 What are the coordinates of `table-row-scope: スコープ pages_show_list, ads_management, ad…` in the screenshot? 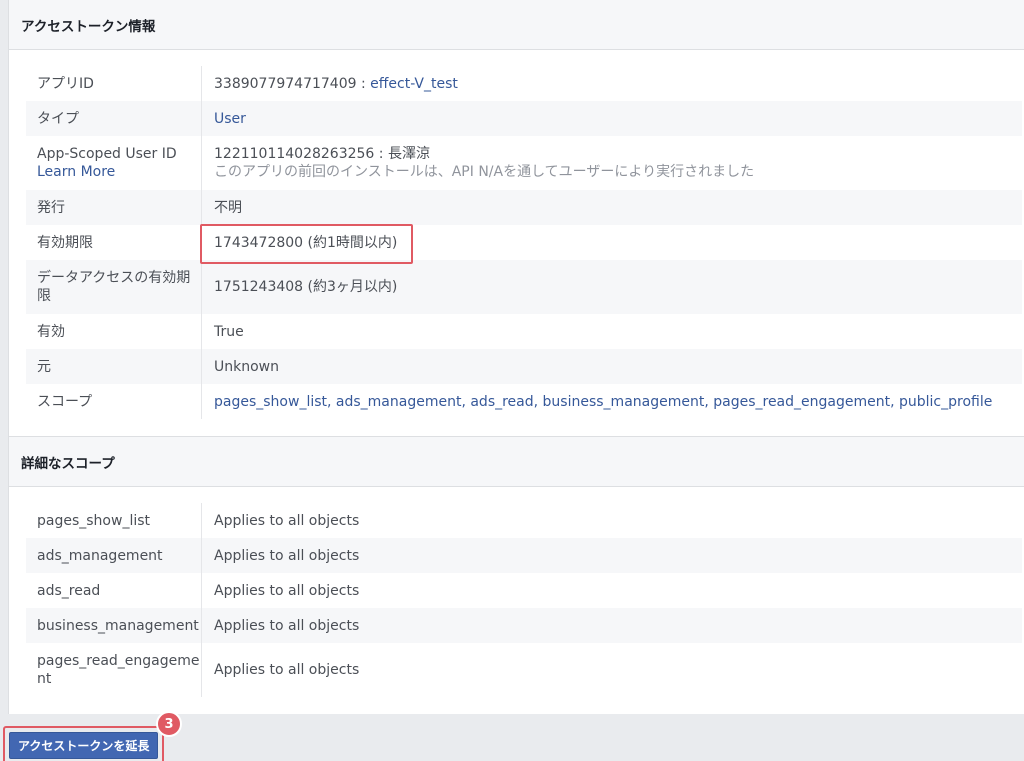 It's located at (524, 401).